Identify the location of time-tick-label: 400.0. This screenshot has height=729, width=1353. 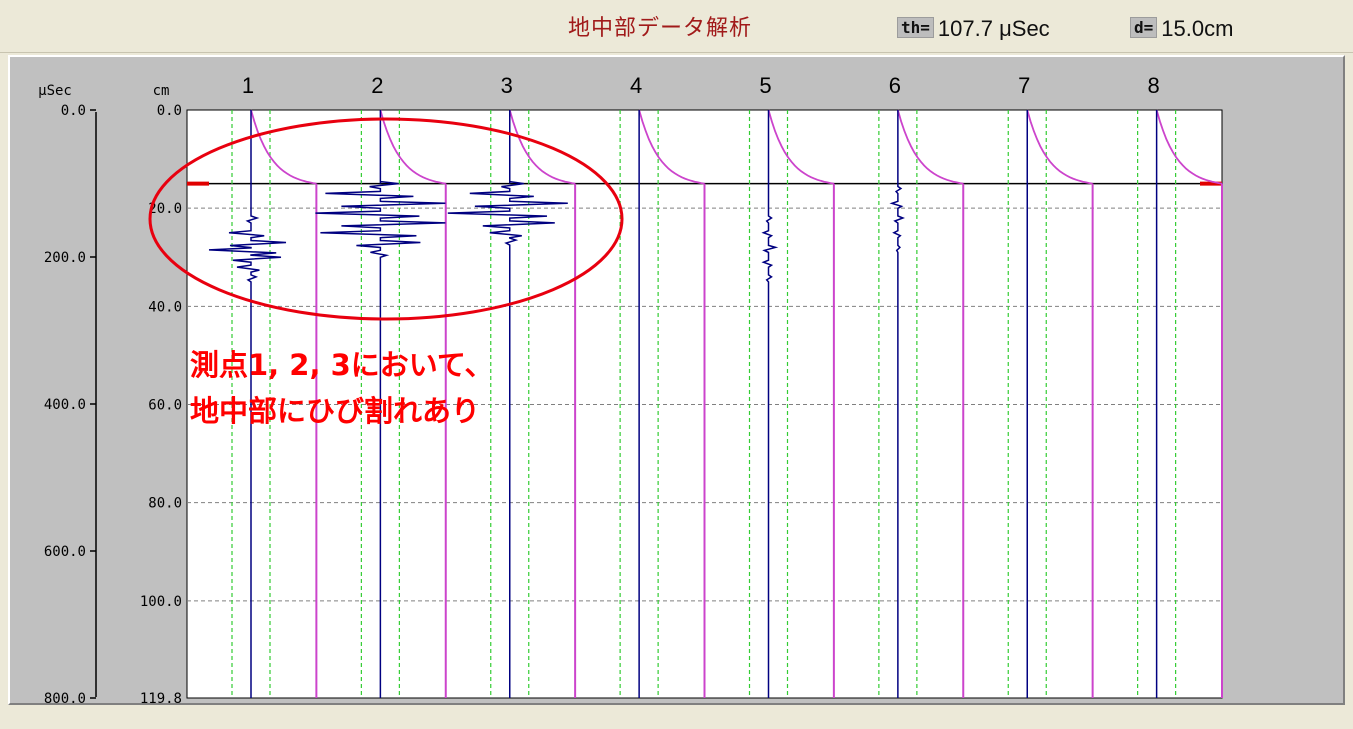
(65, 405).